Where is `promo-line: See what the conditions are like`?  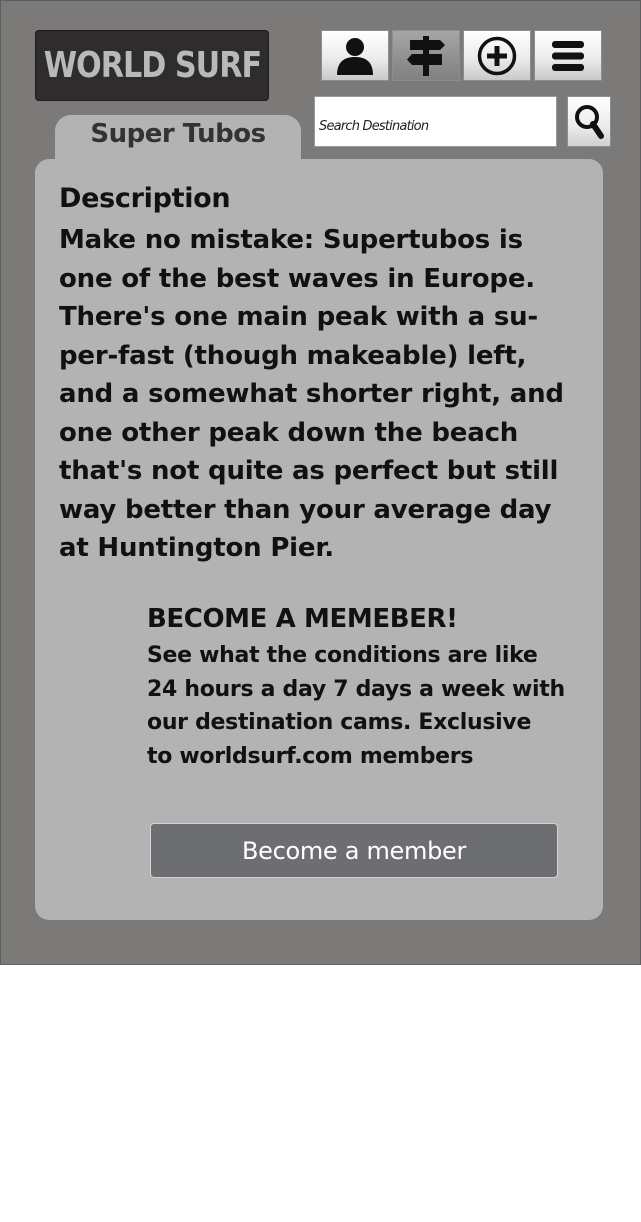 promo-line: See what the conditions are like is located at coordinates (342, 655).